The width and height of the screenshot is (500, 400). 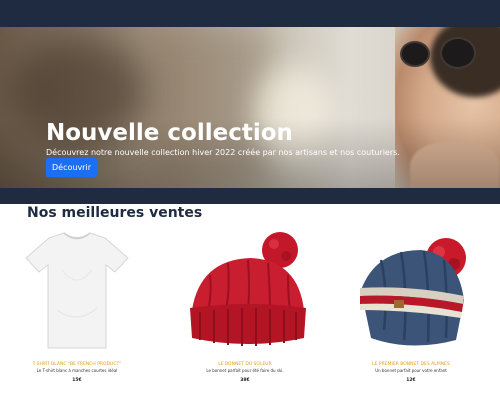 What do you see at coordinates (245, 292) in the screenshot?
I see `red-beanie-image` at bounding box center [245, 292].